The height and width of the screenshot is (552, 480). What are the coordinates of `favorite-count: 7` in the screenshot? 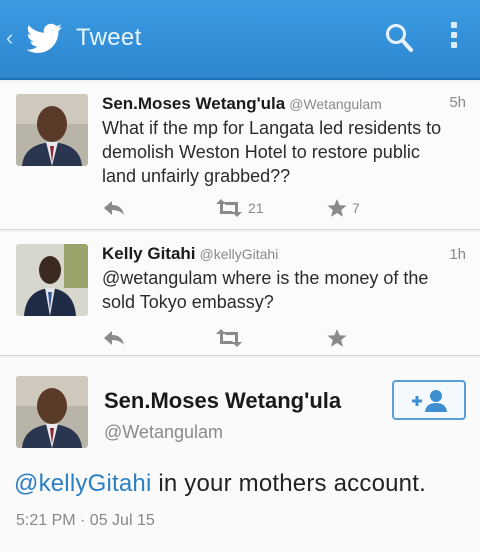 It's located at (356, 208).